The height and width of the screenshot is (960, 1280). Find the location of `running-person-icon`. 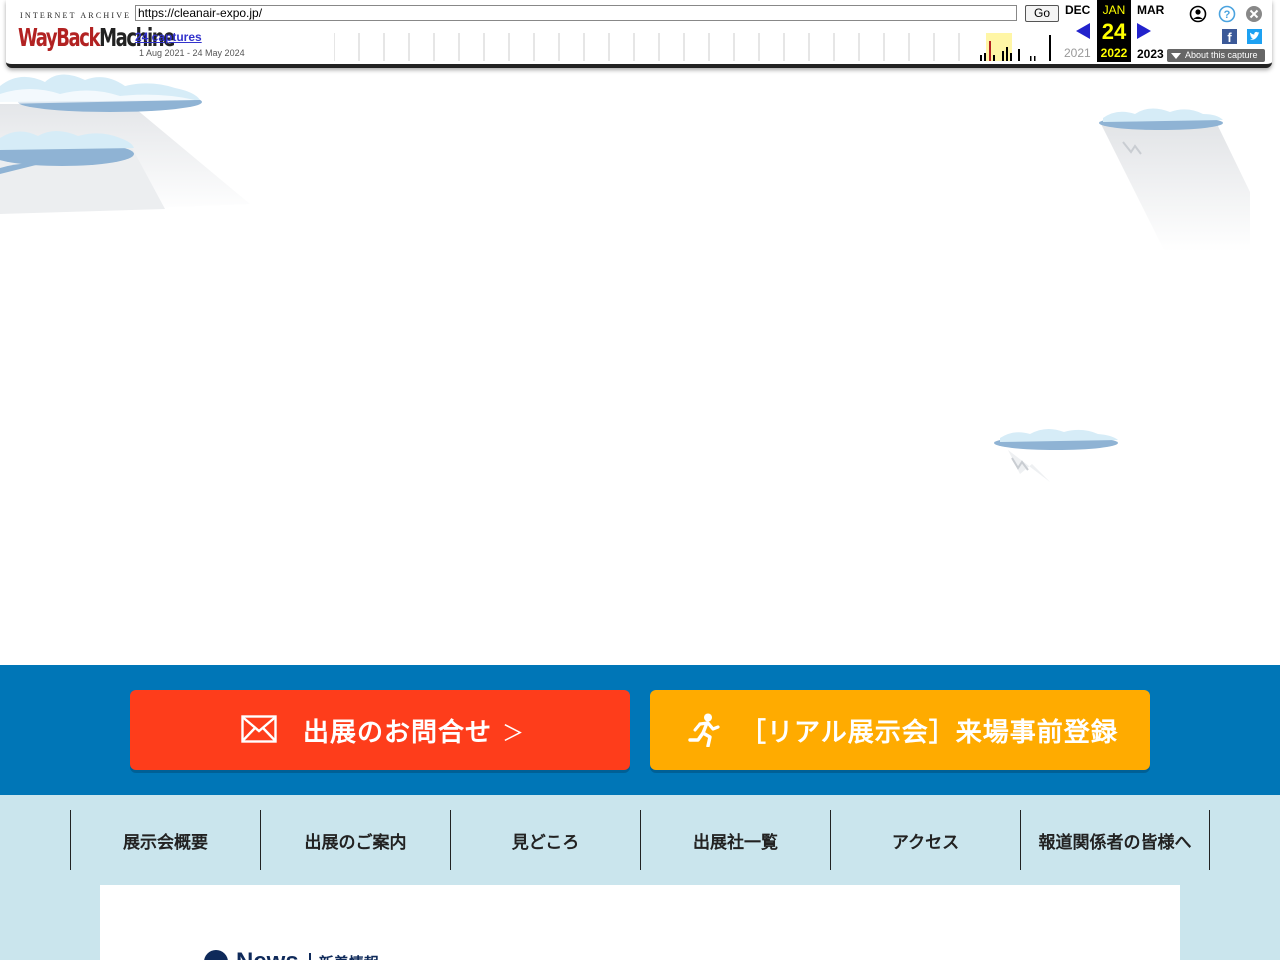

running-person-icon is located at coordinates (704, 730).